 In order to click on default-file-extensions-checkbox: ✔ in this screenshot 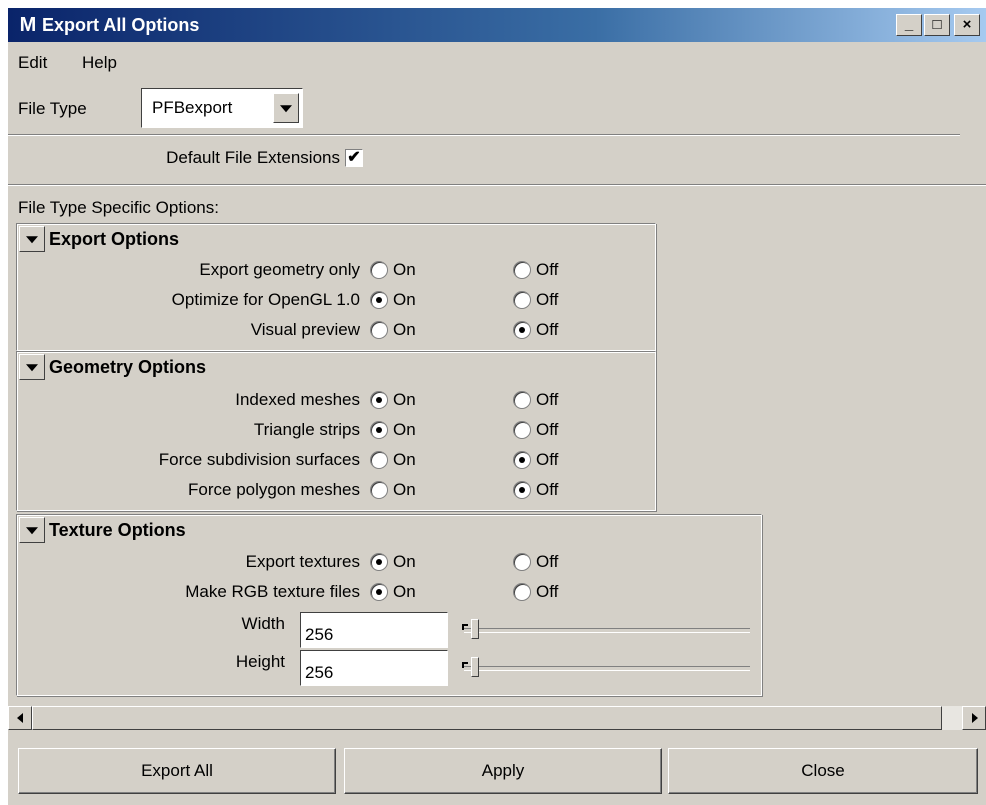, I will do `click(354, 158)`.